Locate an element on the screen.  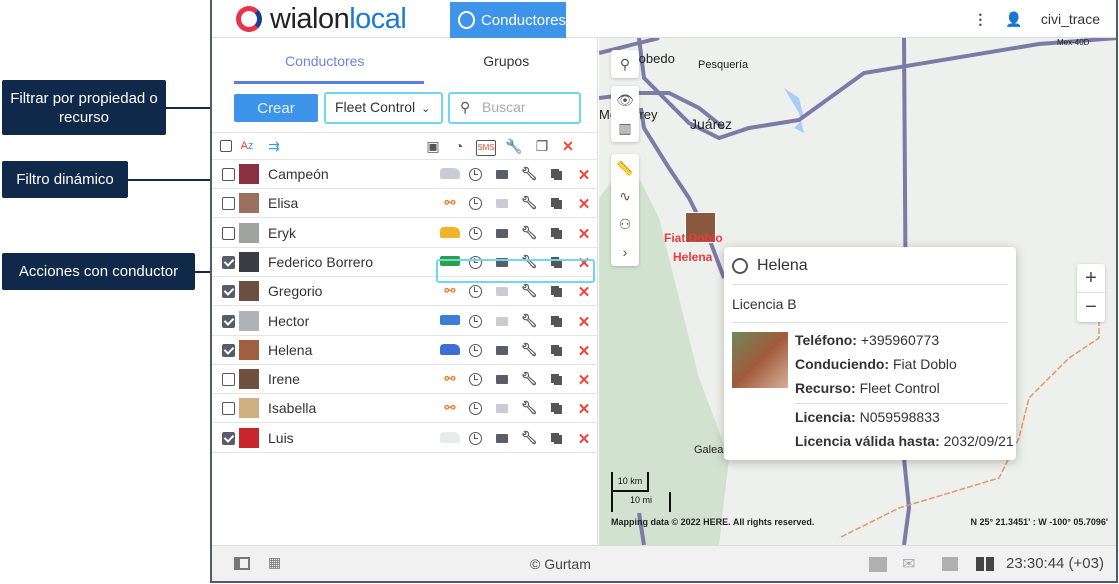
bus-column-icon: ▣ is located at coordinates (433, 146).